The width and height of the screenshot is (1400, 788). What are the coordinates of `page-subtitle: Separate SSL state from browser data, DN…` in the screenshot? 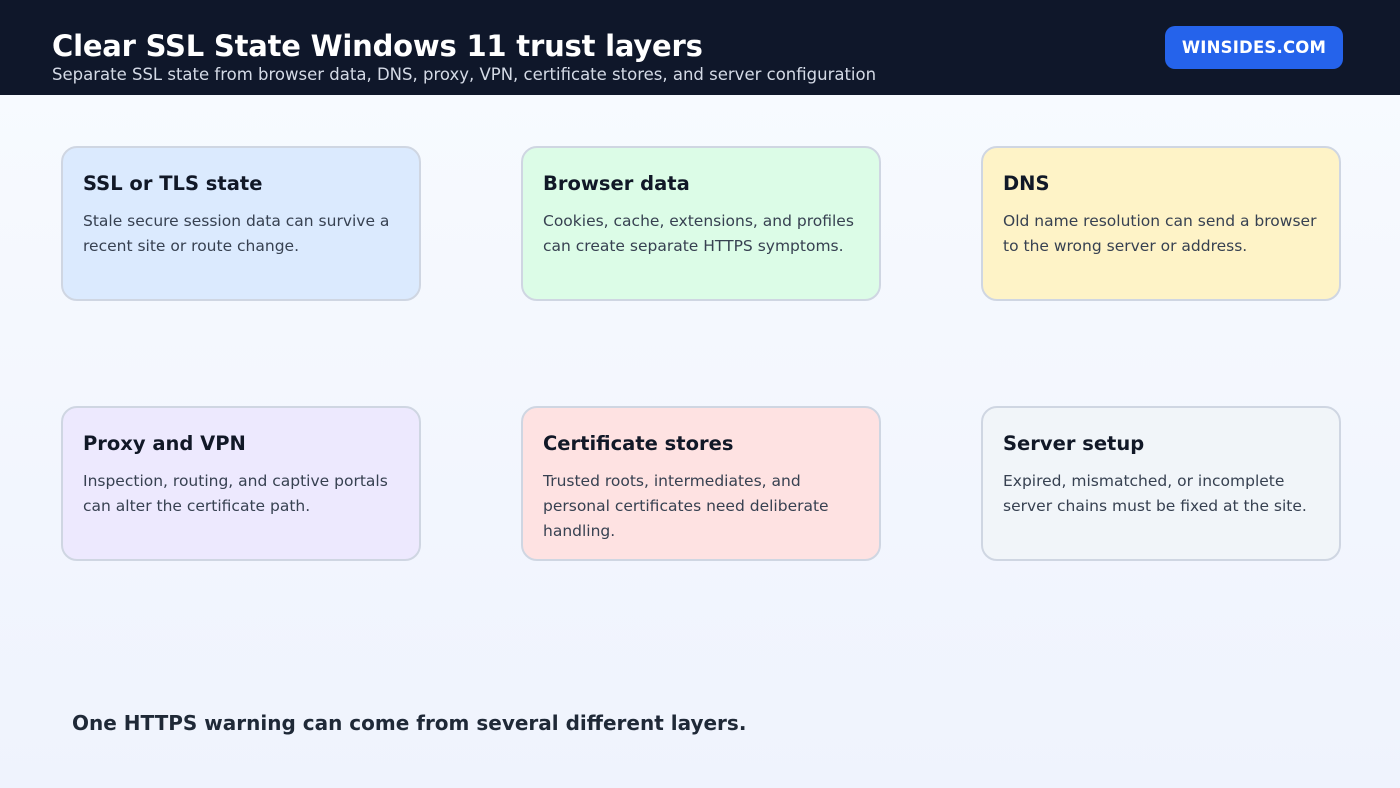 It's located at (464, 74).